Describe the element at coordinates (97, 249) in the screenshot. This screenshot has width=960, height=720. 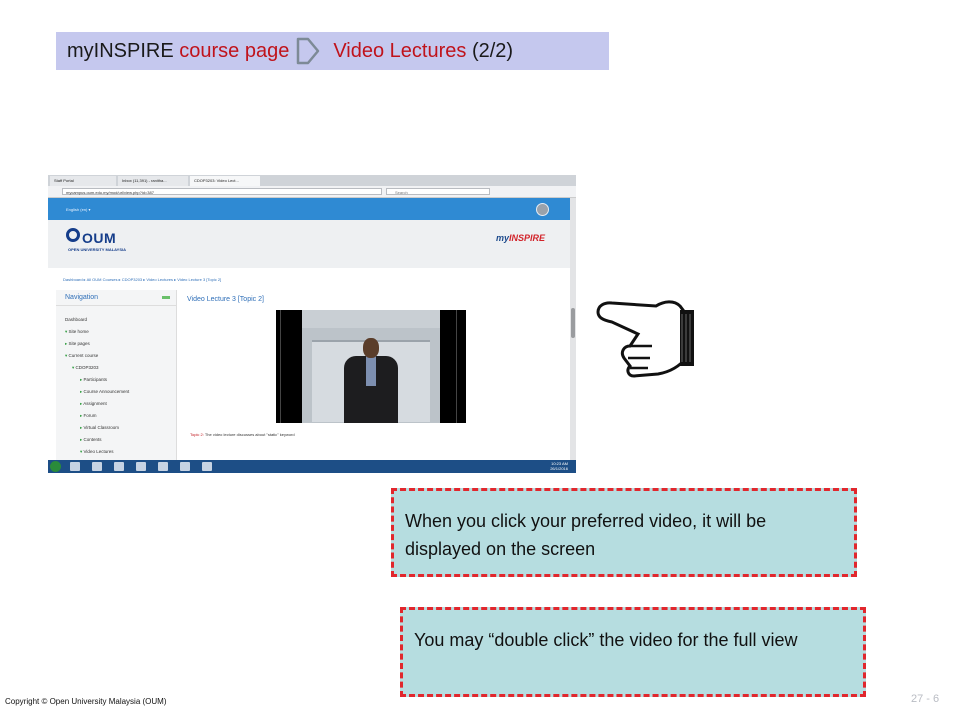
I see `oum-logo-subtitle: OPEN UNIVERSITY MALAYSIA` at that location.